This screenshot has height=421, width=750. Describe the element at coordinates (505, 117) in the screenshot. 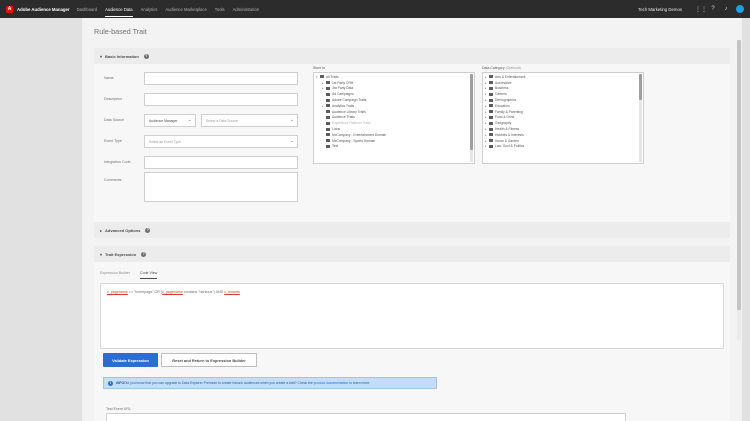

I see `tree-item-label: Food & Drink` at that location.